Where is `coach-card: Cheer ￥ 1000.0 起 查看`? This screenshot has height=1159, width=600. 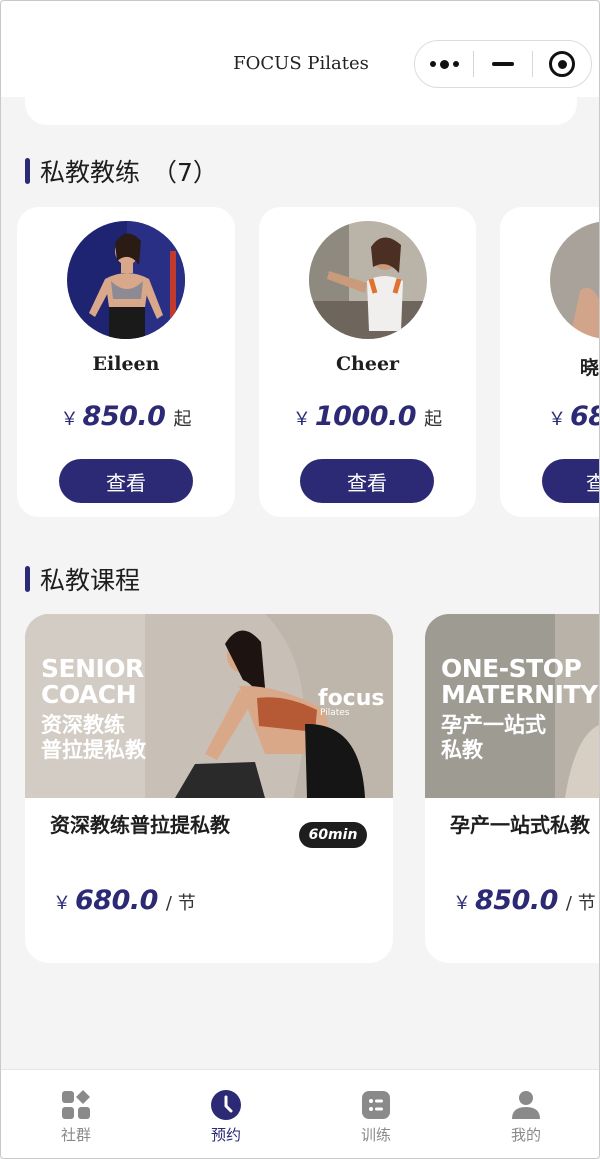 coach-card: Cheer ￥ 1000.0 起 查看 is located at coordinates (367, 362).